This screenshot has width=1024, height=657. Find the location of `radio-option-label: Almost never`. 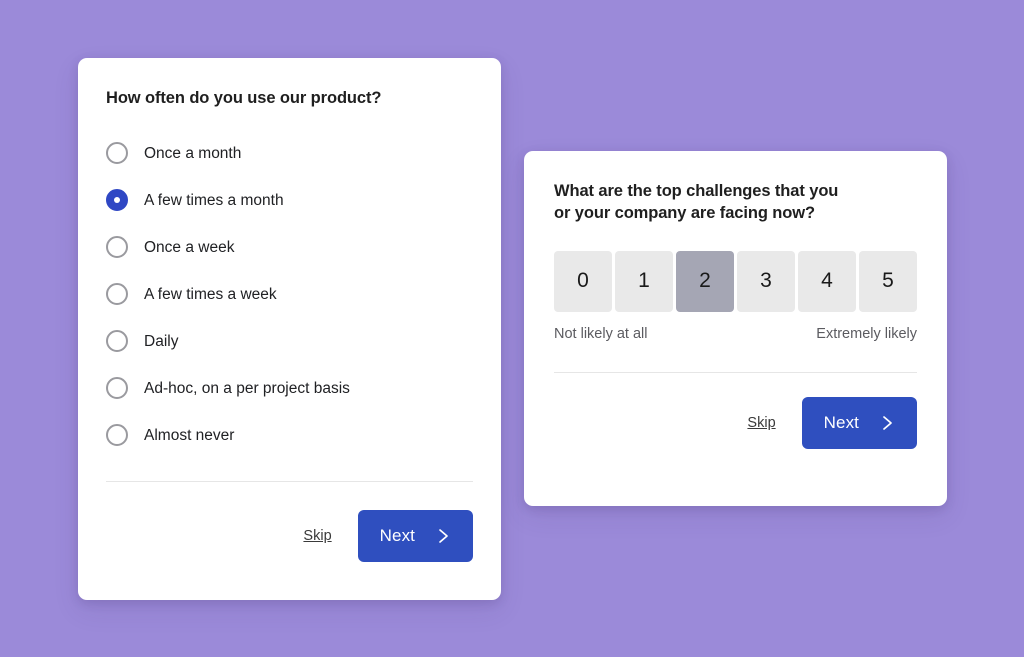

radio-option-label: Almost never is located at coordinates (189, 435).